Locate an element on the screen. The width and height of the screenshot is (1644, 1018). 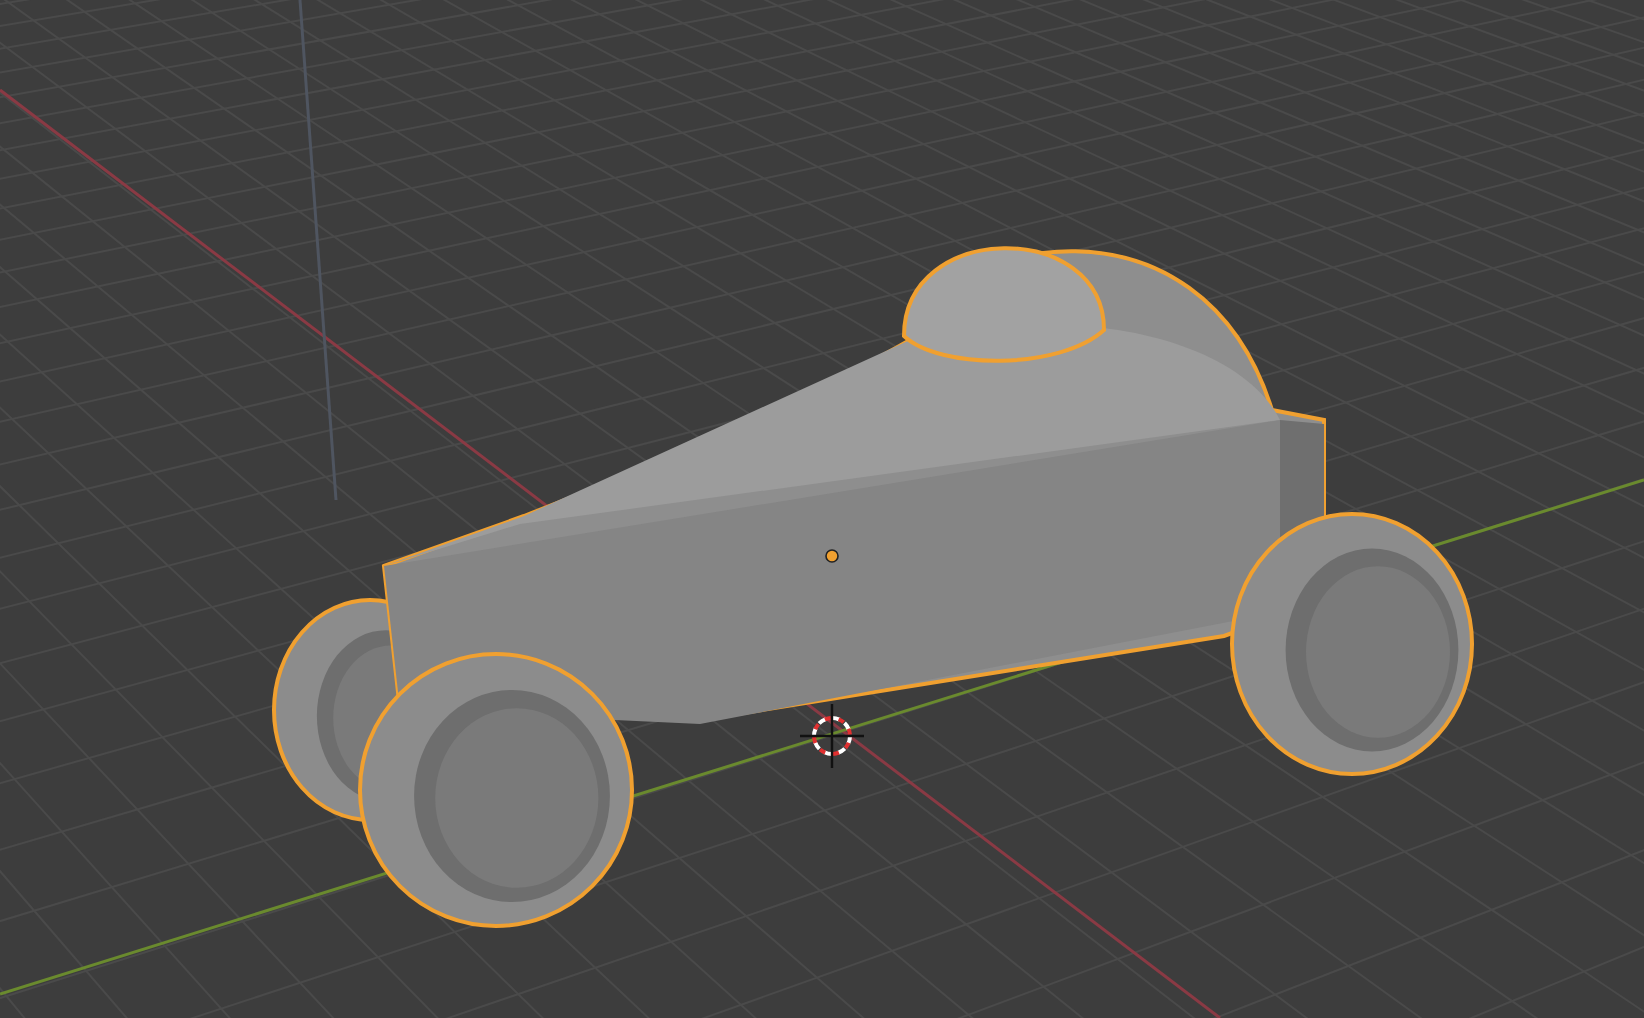
crosshair-cursor-icon is located at coordinates (832, 736).